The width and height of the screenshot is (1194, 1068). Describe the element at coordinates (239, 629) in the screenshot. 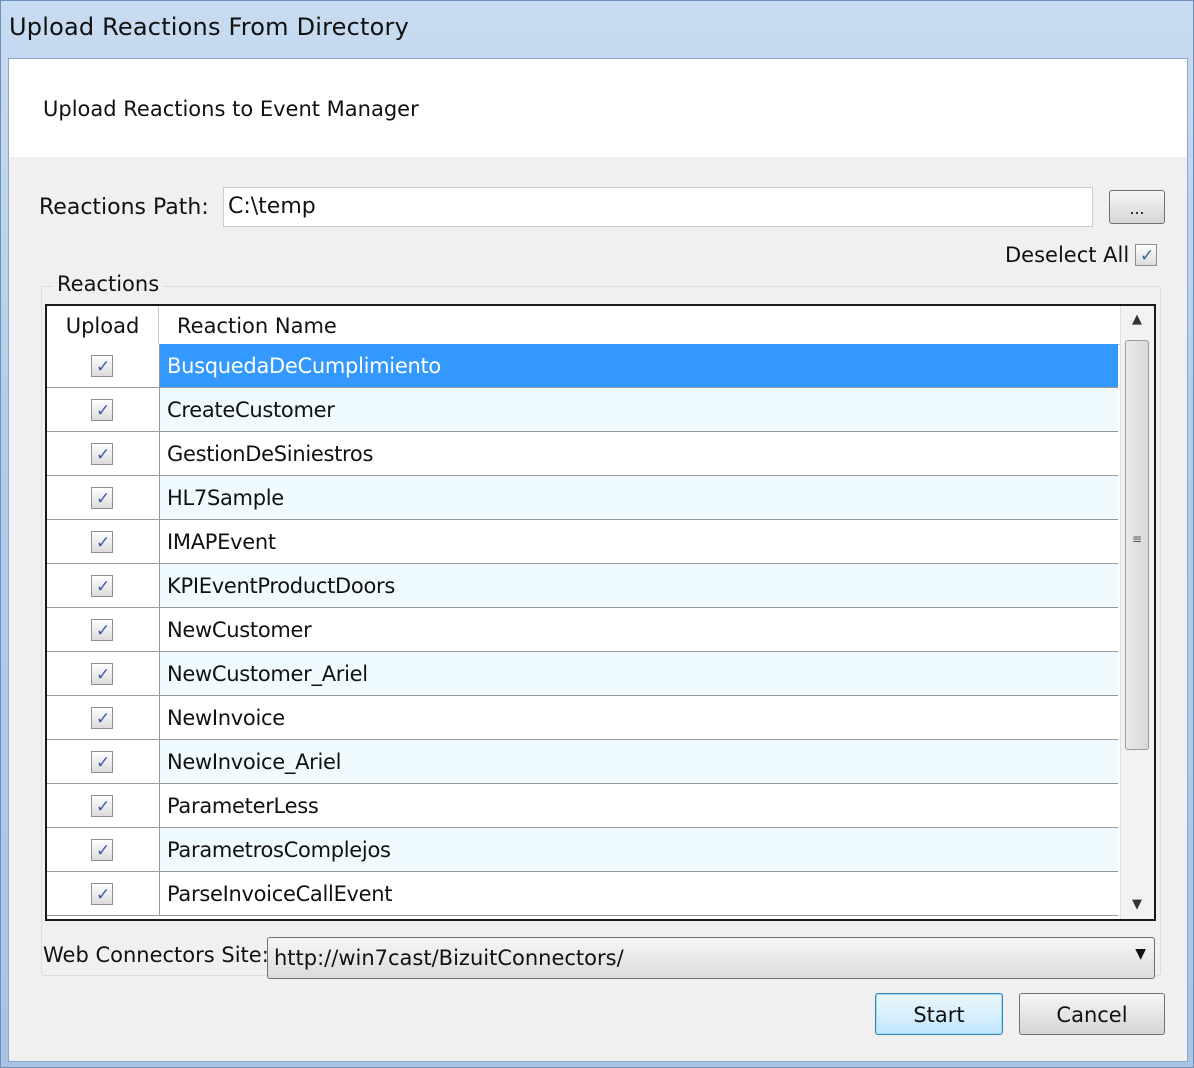

I see `reaction-name-cell: NewCustomer` at that location.